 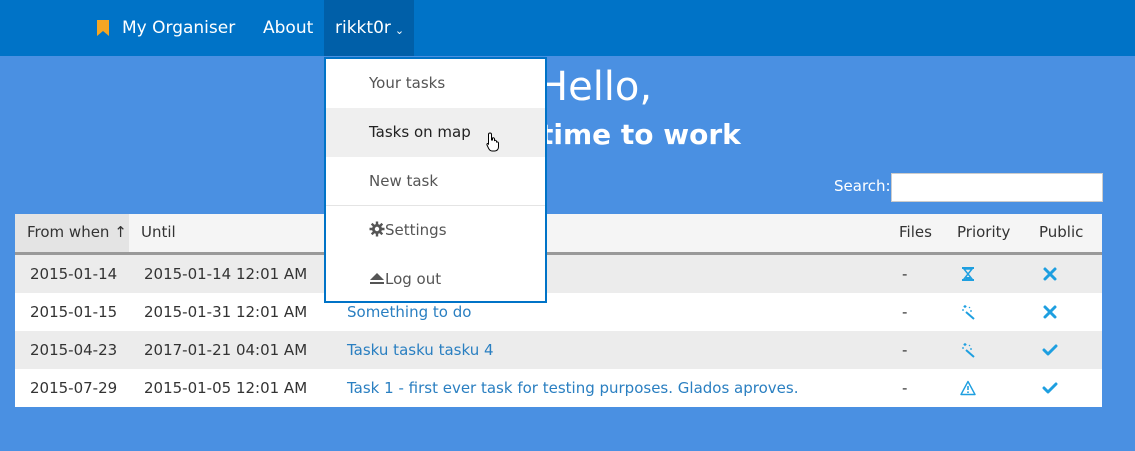 I want to click on menu-item-log-out: Log out, so click(x=435, y=279).